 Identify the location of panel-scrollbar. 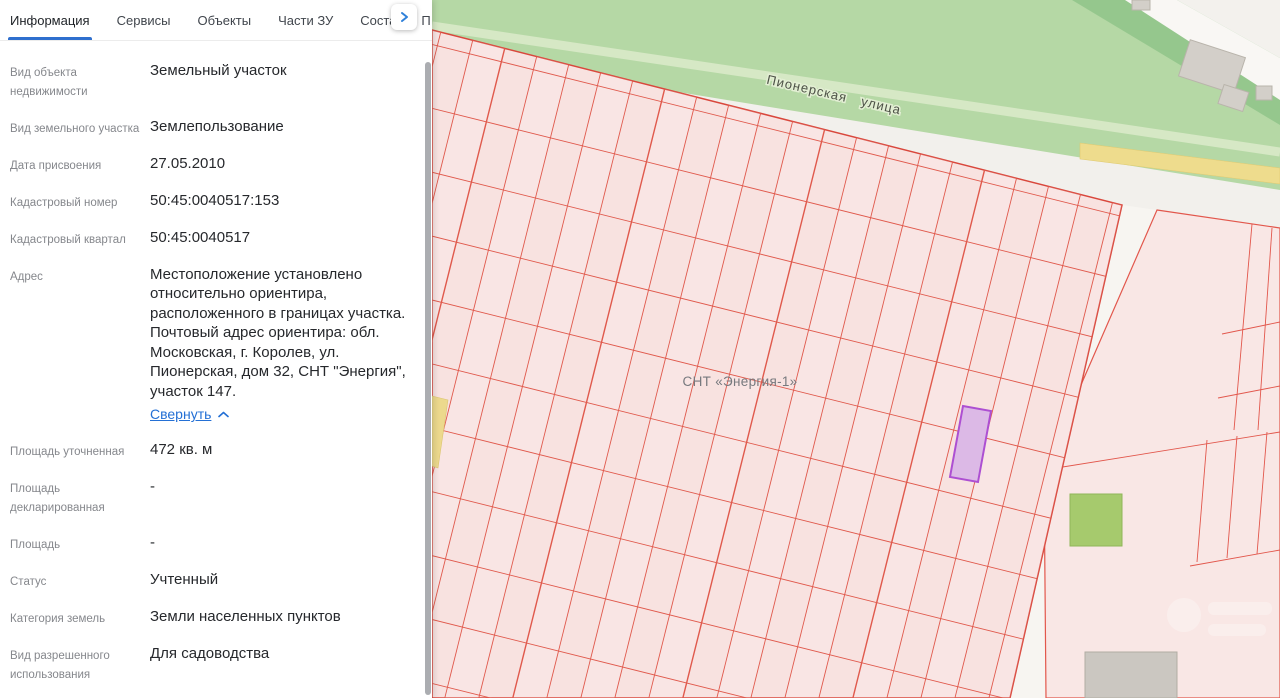
(428, 378).